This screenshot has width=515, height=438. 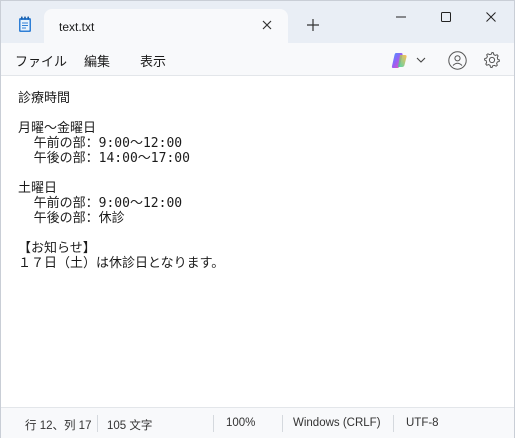 I want to click on encoding: UTF-8, so click(x=422, y=423).